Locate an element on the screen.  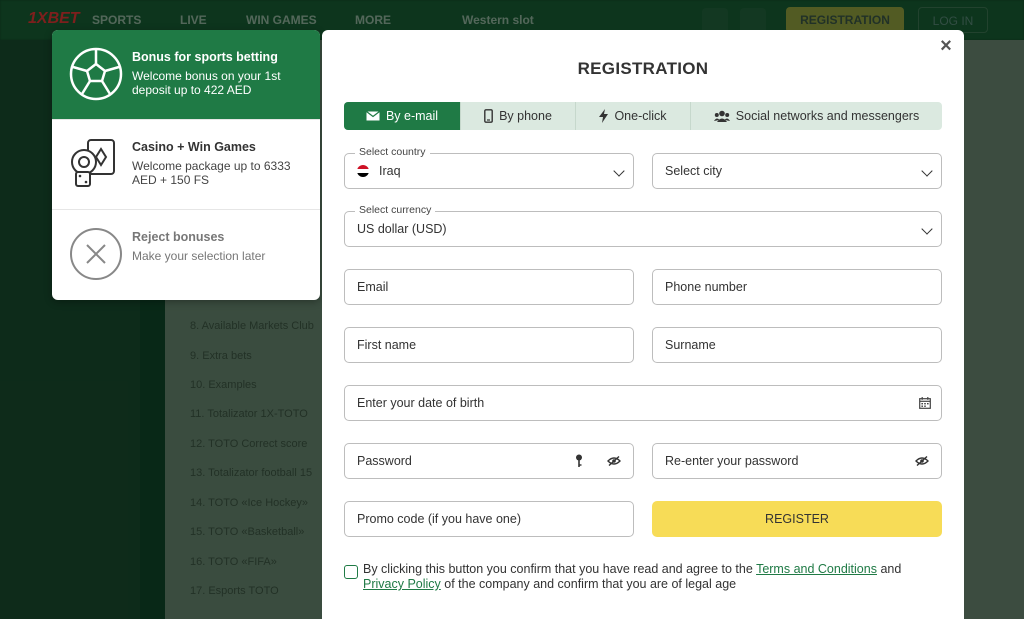
first-name-field: First name is located at coordinates (489, 345).